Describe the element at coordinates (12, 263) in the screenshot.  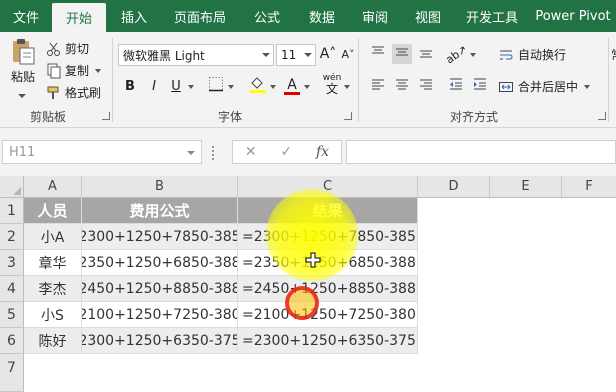
I see `row-header-3: 3` at that location.